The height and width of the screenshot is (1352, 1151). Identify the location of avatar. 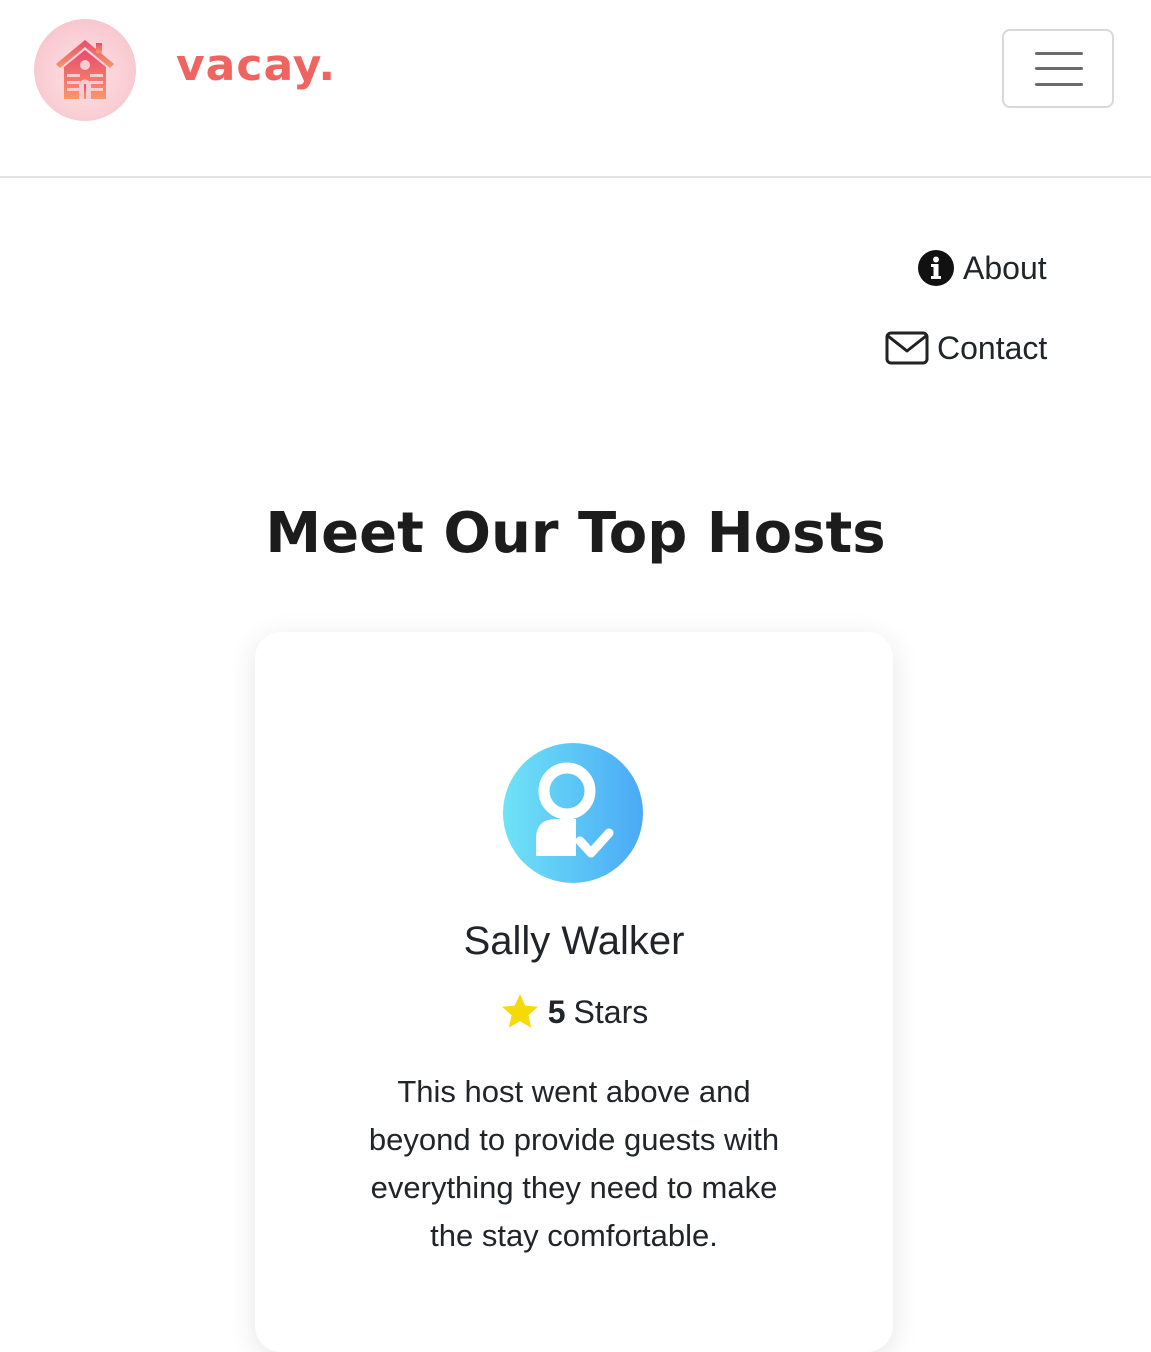
(573, 813).